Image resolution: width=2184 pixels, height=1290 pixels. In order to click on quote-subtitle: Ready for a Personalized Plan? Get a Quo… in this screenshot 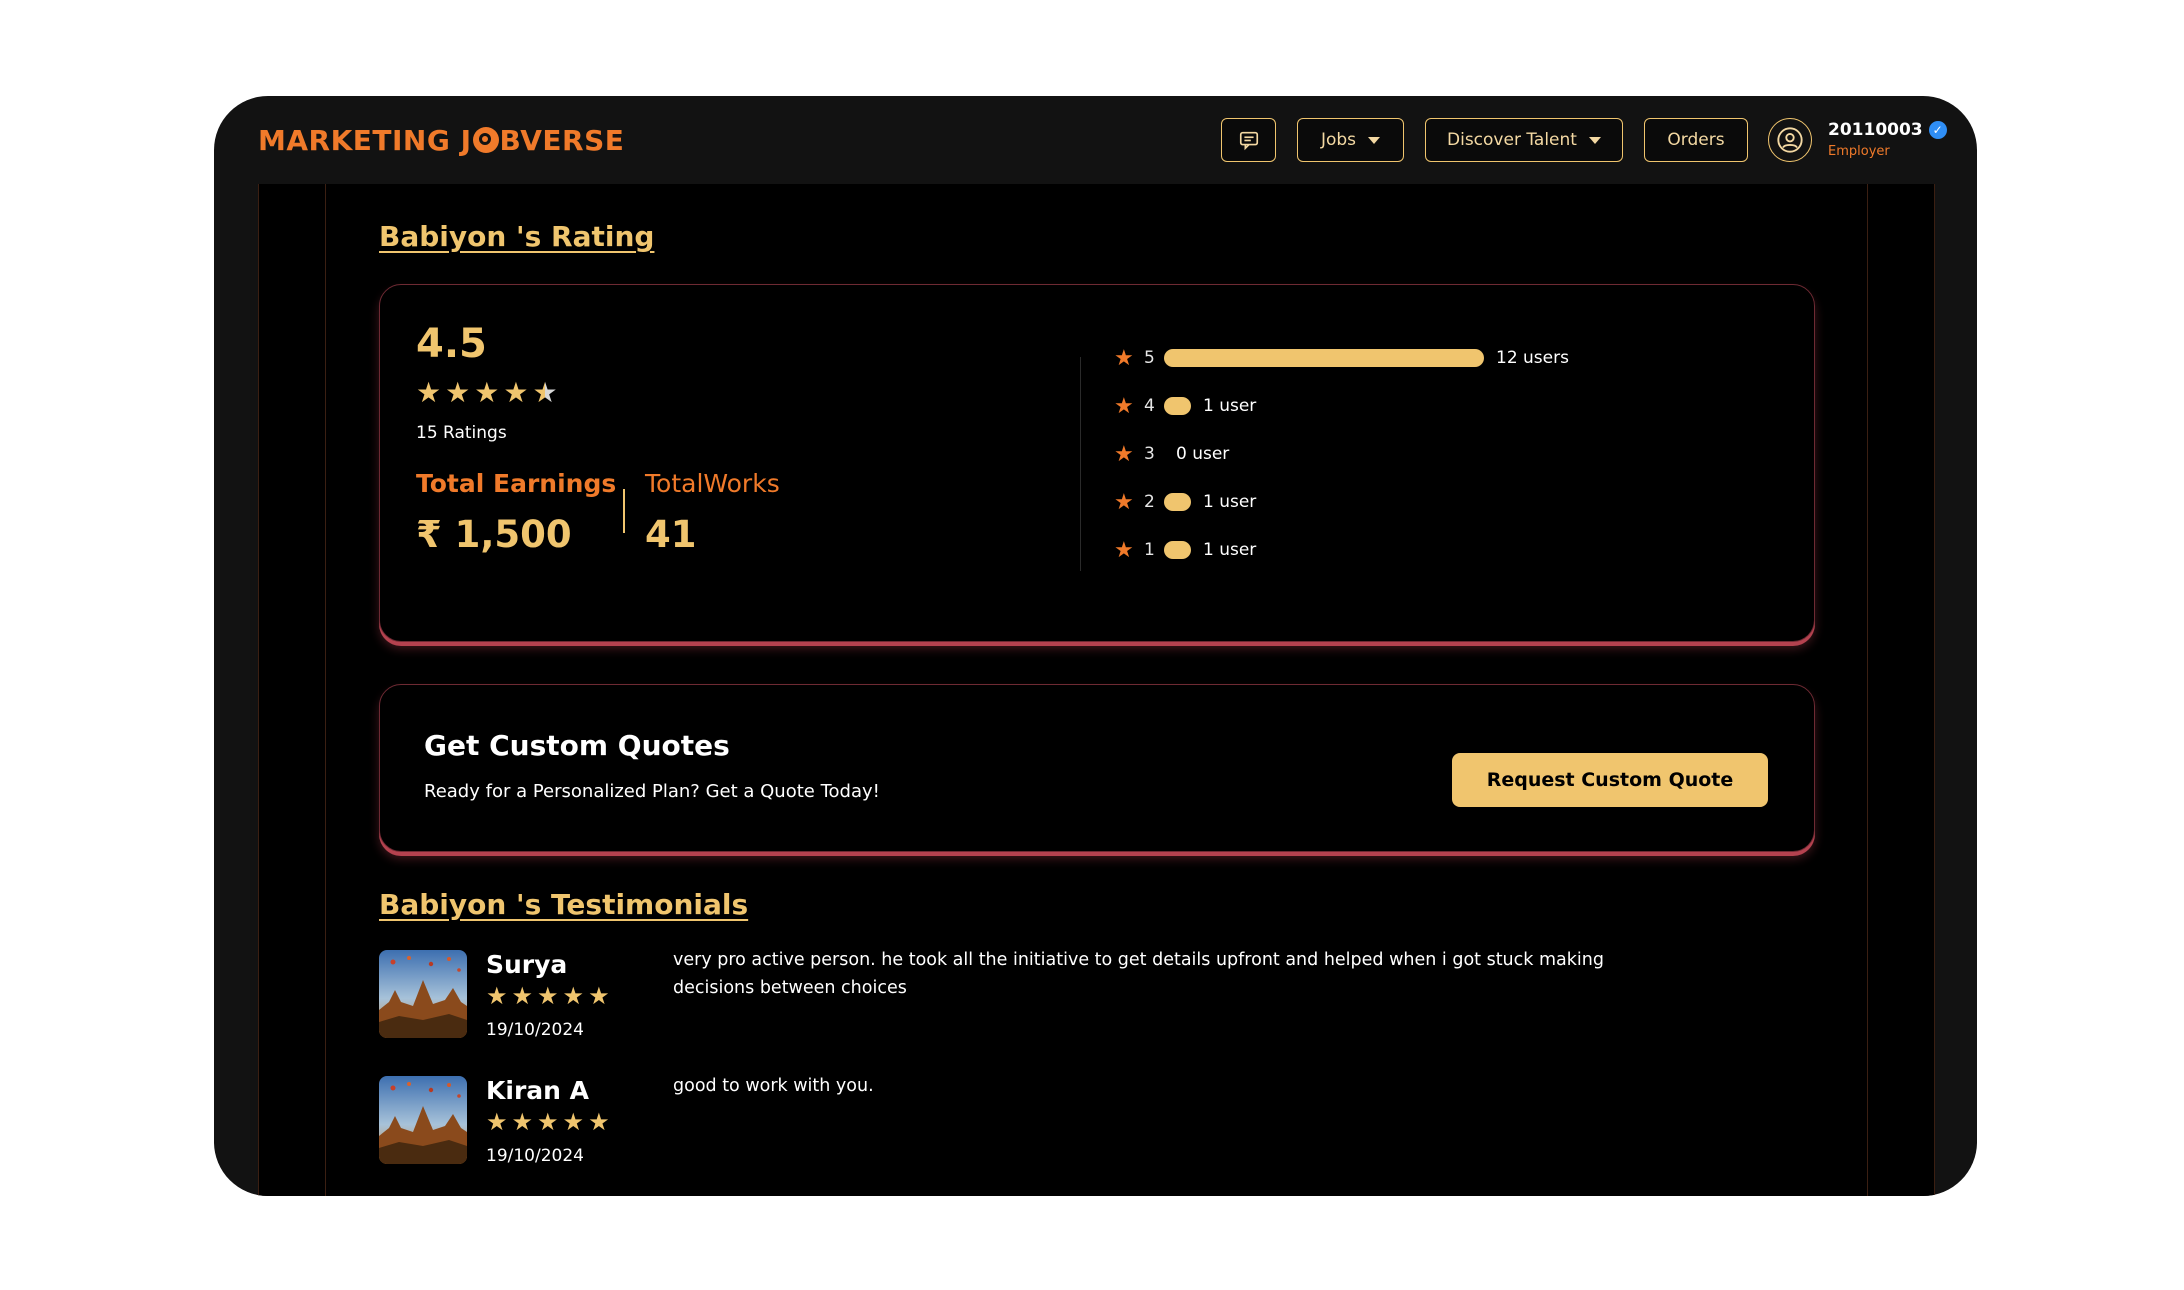, I will do `click(652, 791)`.